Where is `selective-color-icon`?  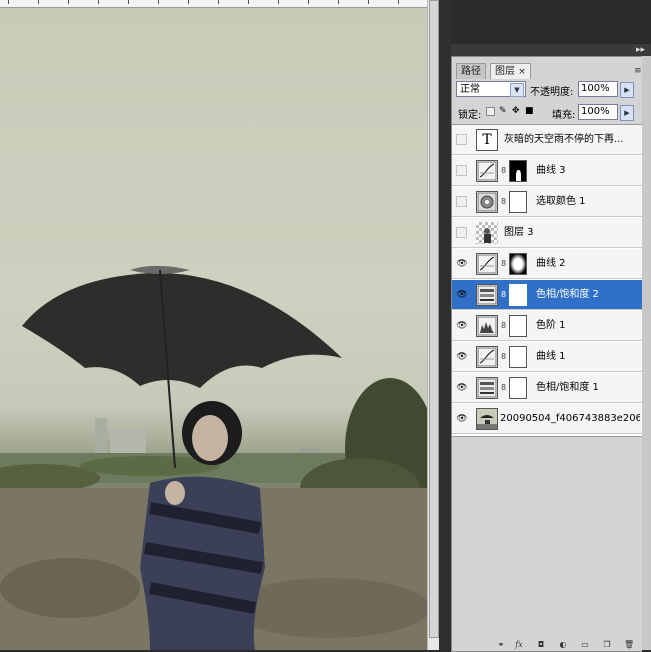
selective-color-icon is located at coordinates (487, 202).